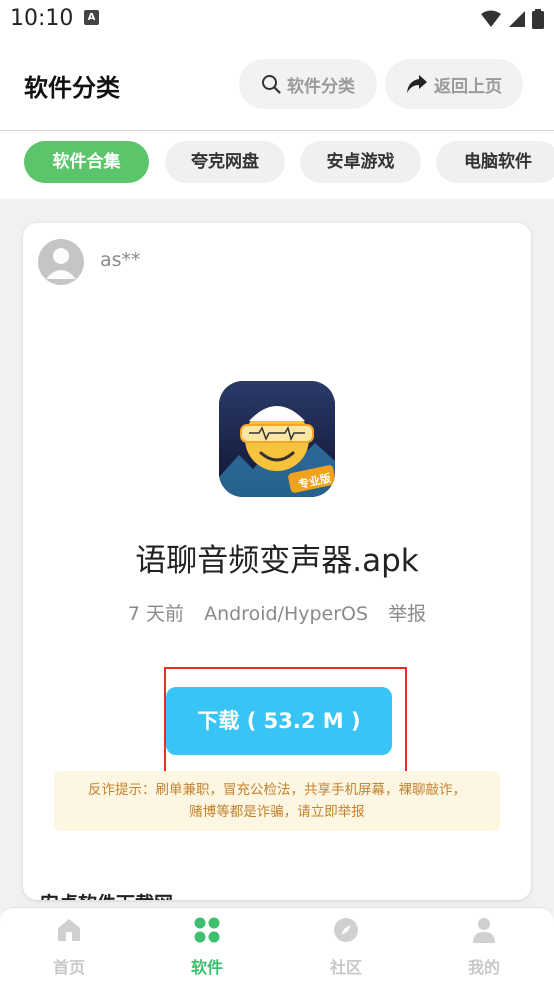 This screenshot has width=554, height=987. I want to click on upload-time: 7 天前, so click(156, 614).